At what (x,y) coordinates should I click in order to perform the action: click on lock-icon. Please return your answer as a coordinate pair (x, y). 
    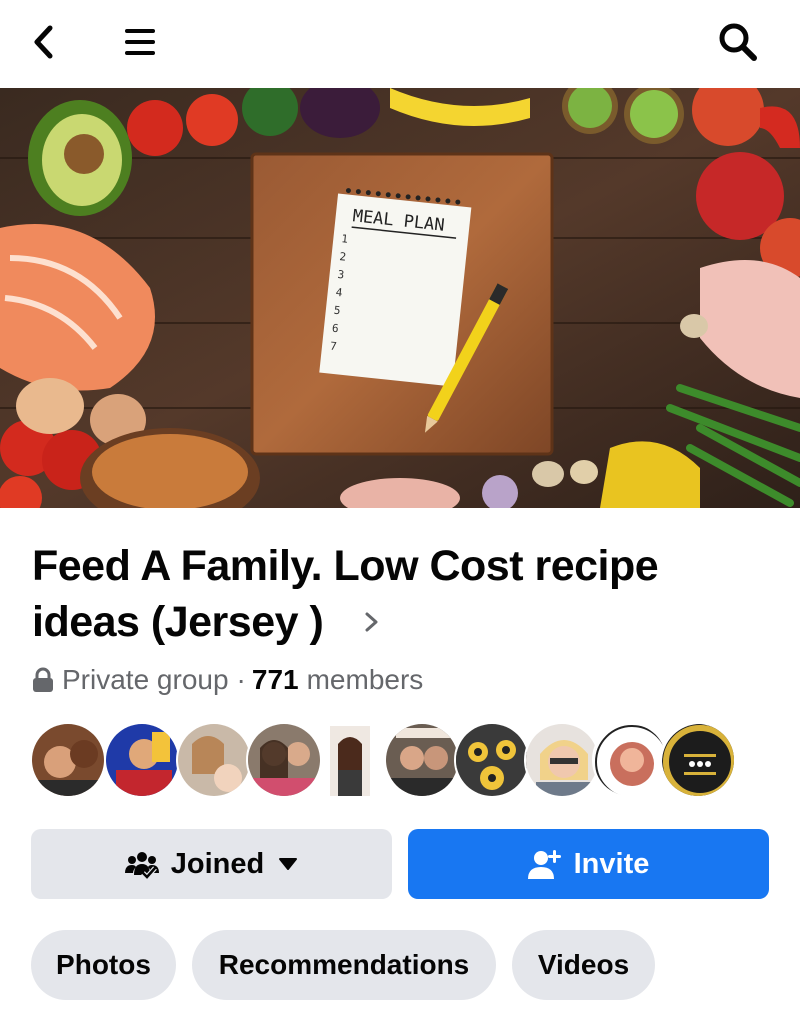
    Looking at the image, I should click on (43, 679).